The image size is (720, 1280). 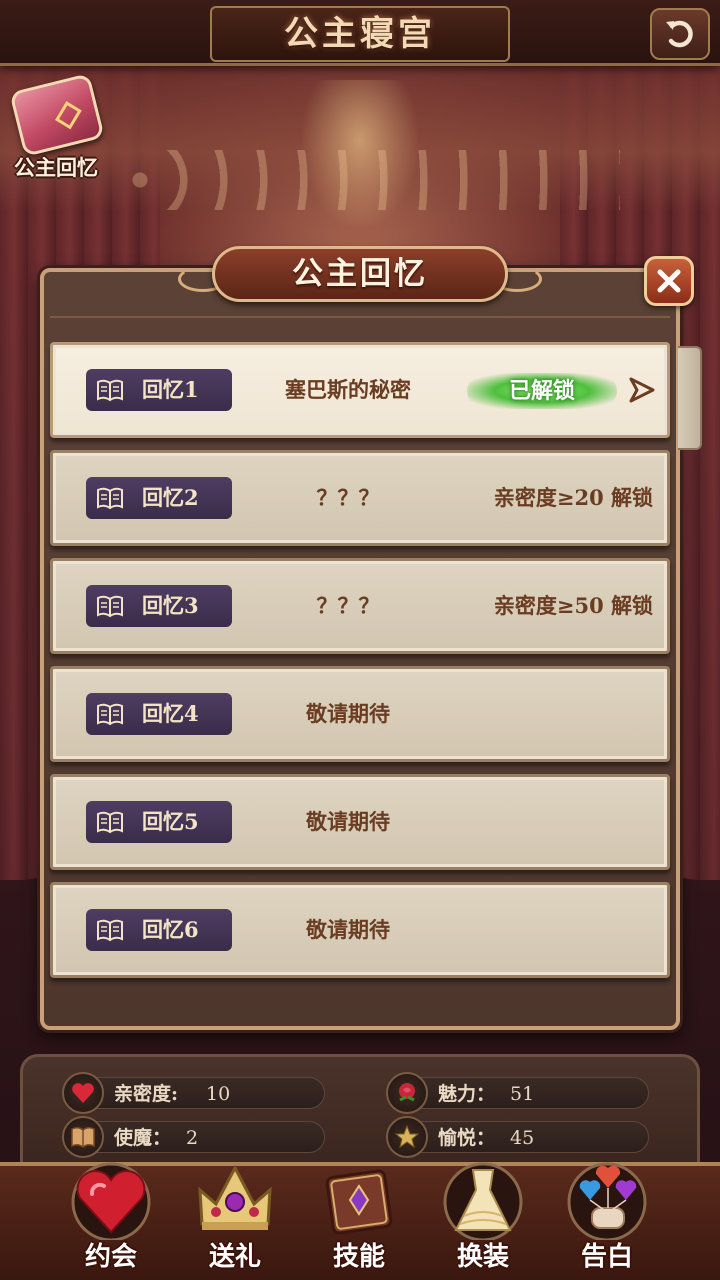 I want to click on nav-date-button: 约会, so click(x=111, y=1213).